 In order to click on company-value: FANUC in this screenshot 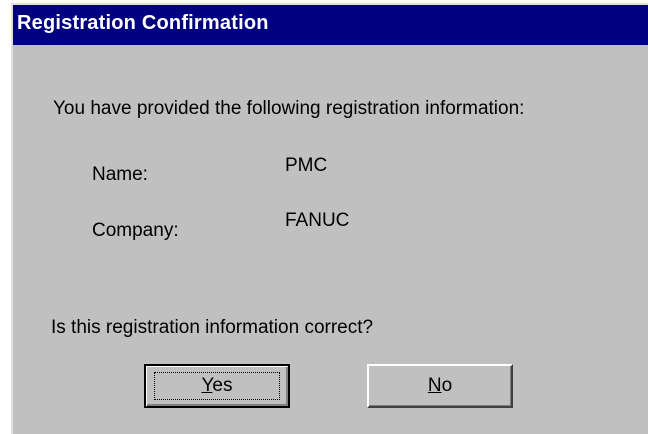, I will do `click(317, 220)`.